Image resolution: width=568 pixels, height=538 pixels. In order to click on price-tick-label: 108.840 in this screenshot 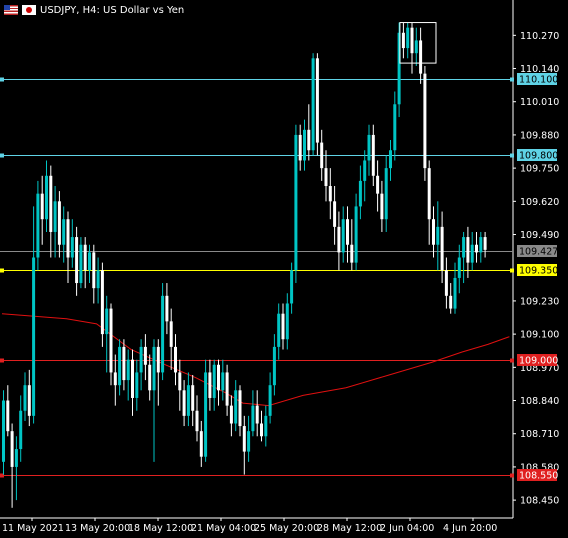, I will do `click(539, 401)`.